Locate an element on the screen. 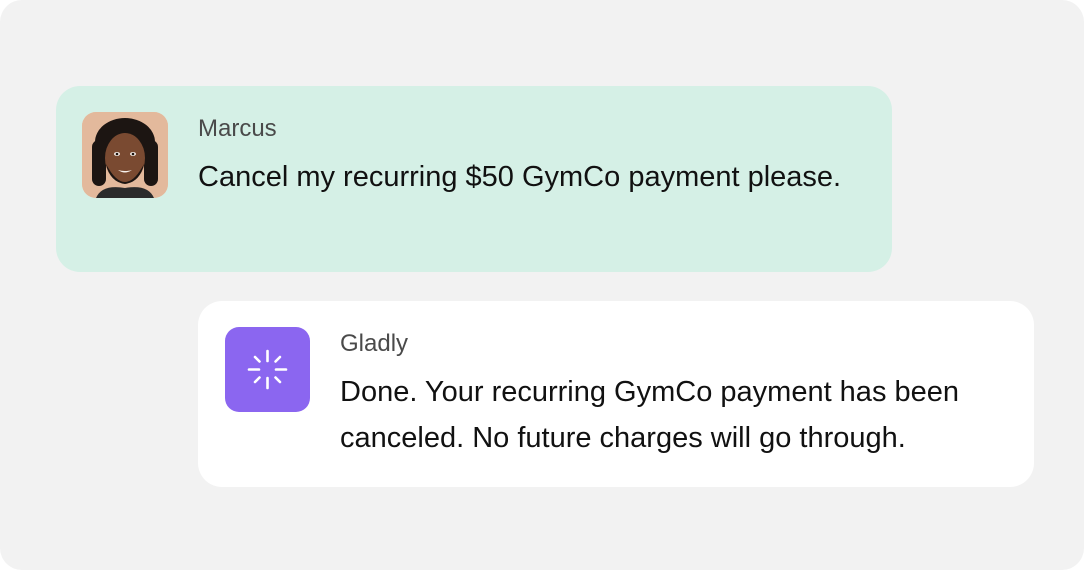 This screenshot has width=1084, height=570. sender-name: Marcus is located at coordinates (237, 128).